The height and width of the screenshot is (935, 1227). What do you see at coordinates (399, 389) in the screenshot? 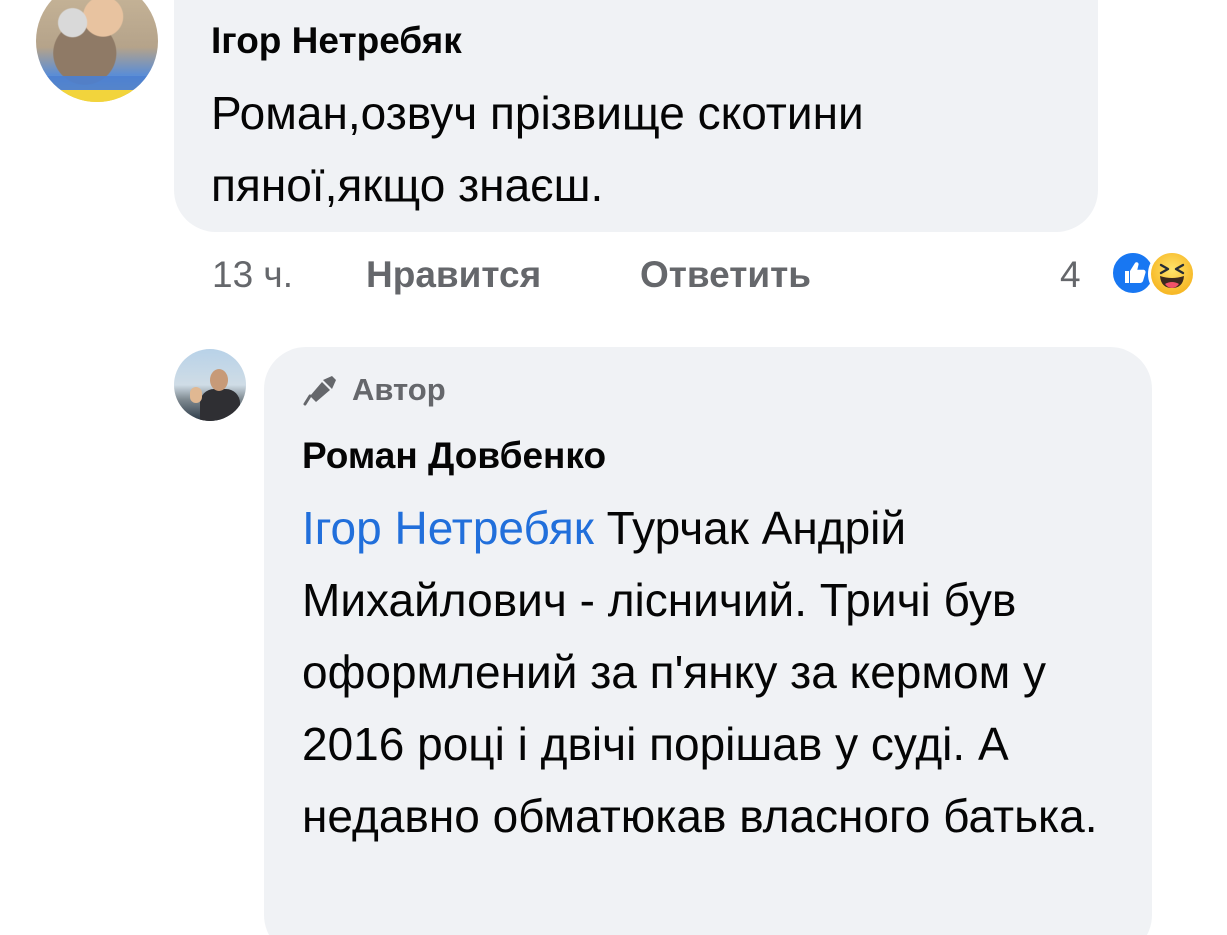
I see `author-badge-label: Автор` at bounding box center [399, 389].